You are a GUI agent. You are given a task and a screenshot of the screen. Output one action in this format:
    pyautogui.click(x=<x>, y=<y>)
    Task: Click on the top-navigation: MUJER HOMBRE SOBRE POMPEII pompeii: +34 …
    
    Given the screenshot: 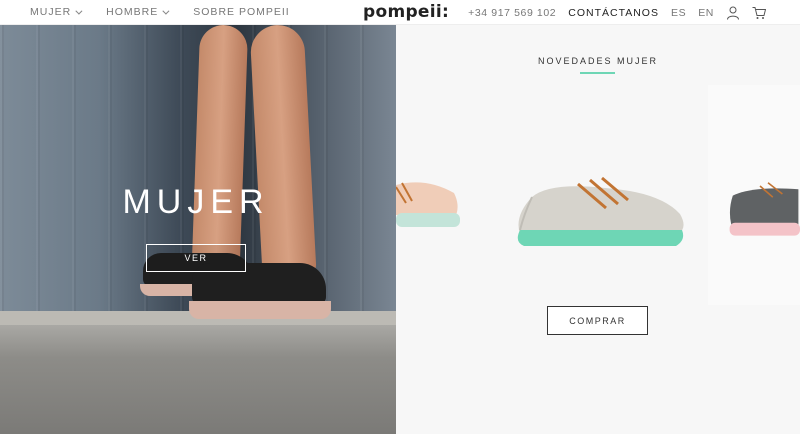 What is the action you would take?
    pyautogui.click(x=400, y=12)
    